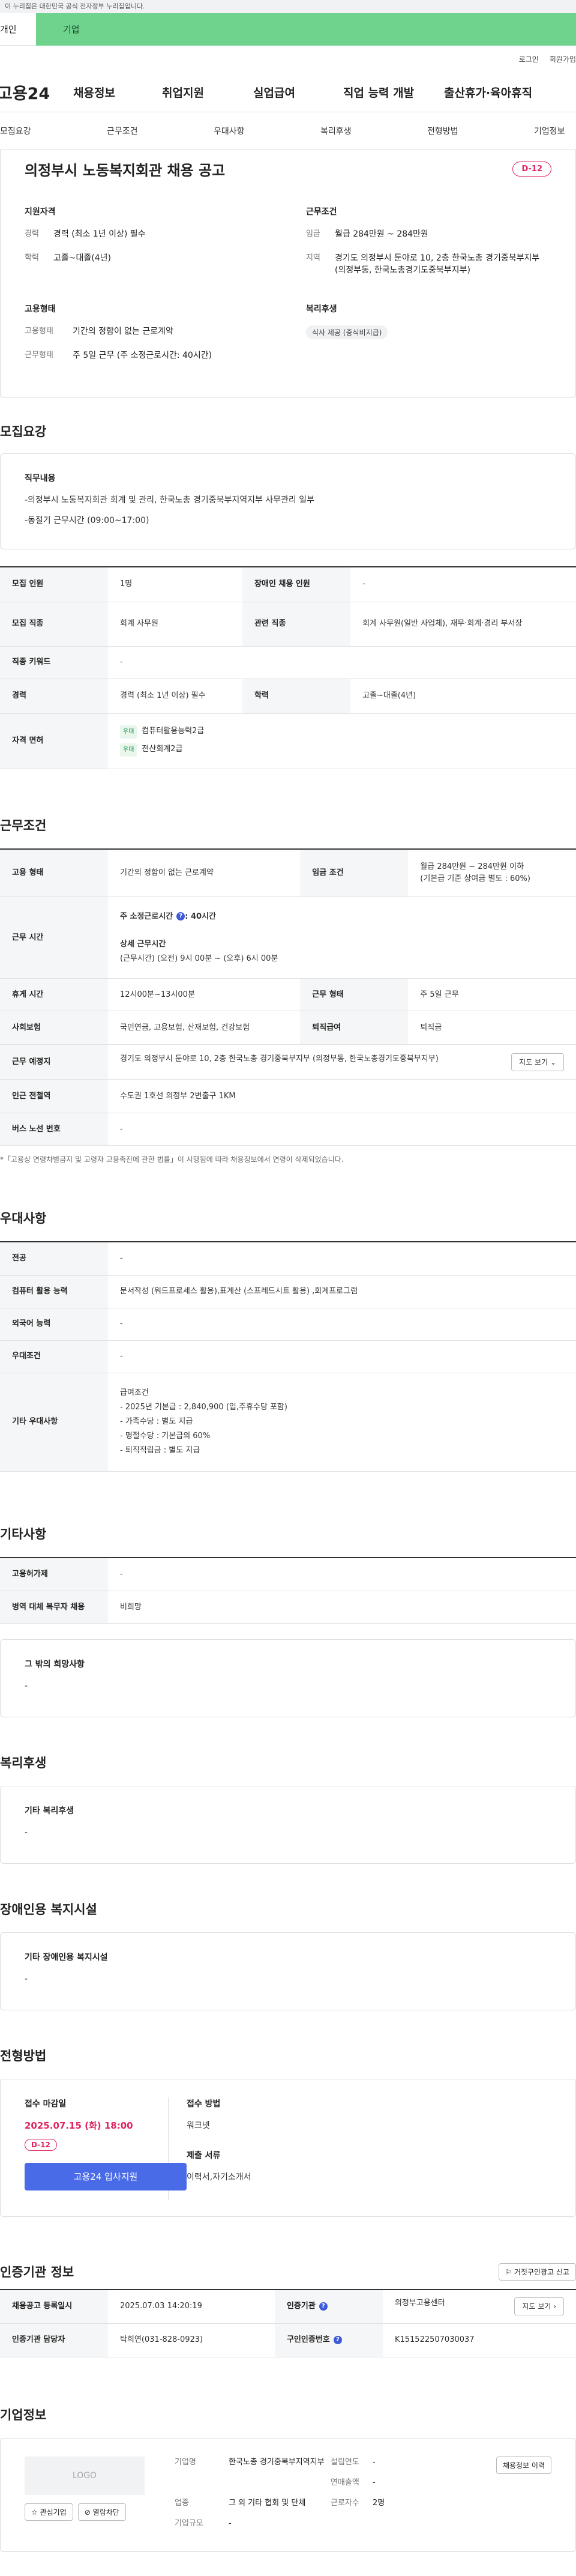  I want to click on label: 경력, so click(32, 234).